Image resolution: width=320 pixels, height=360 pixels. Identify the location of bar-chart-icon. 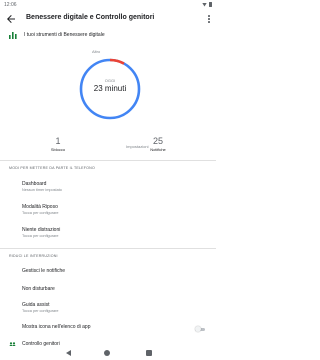
(13, 35).